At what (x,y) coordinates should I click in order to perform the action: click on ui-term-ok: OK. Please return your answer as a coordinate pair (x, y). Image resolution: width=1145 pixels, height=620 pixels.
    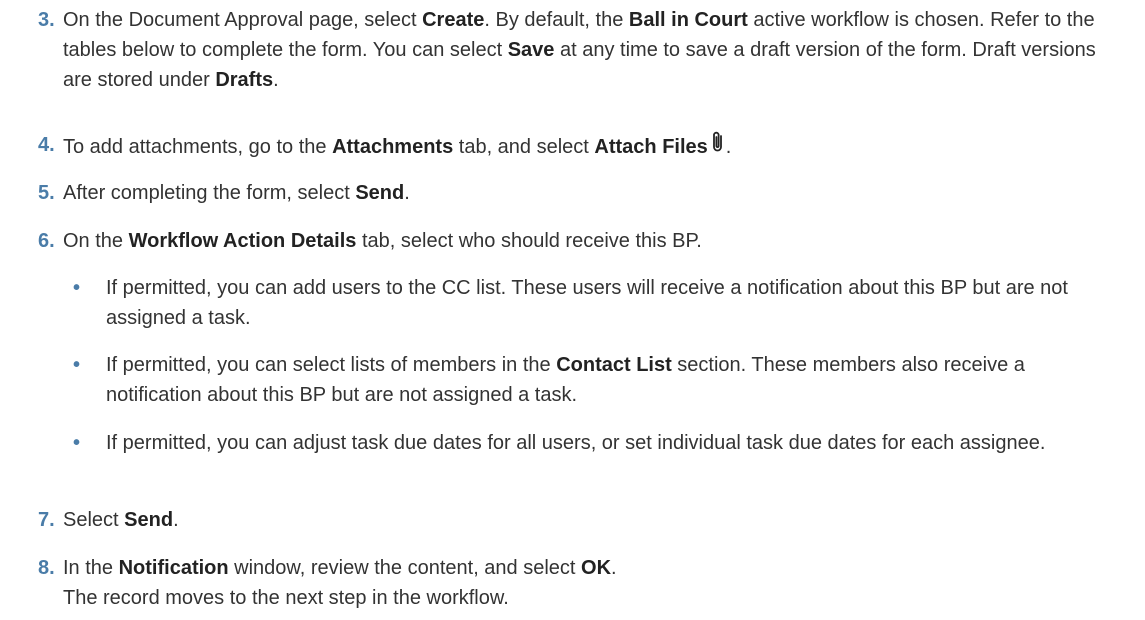
    Looking at the image, I should click on (596, 568).